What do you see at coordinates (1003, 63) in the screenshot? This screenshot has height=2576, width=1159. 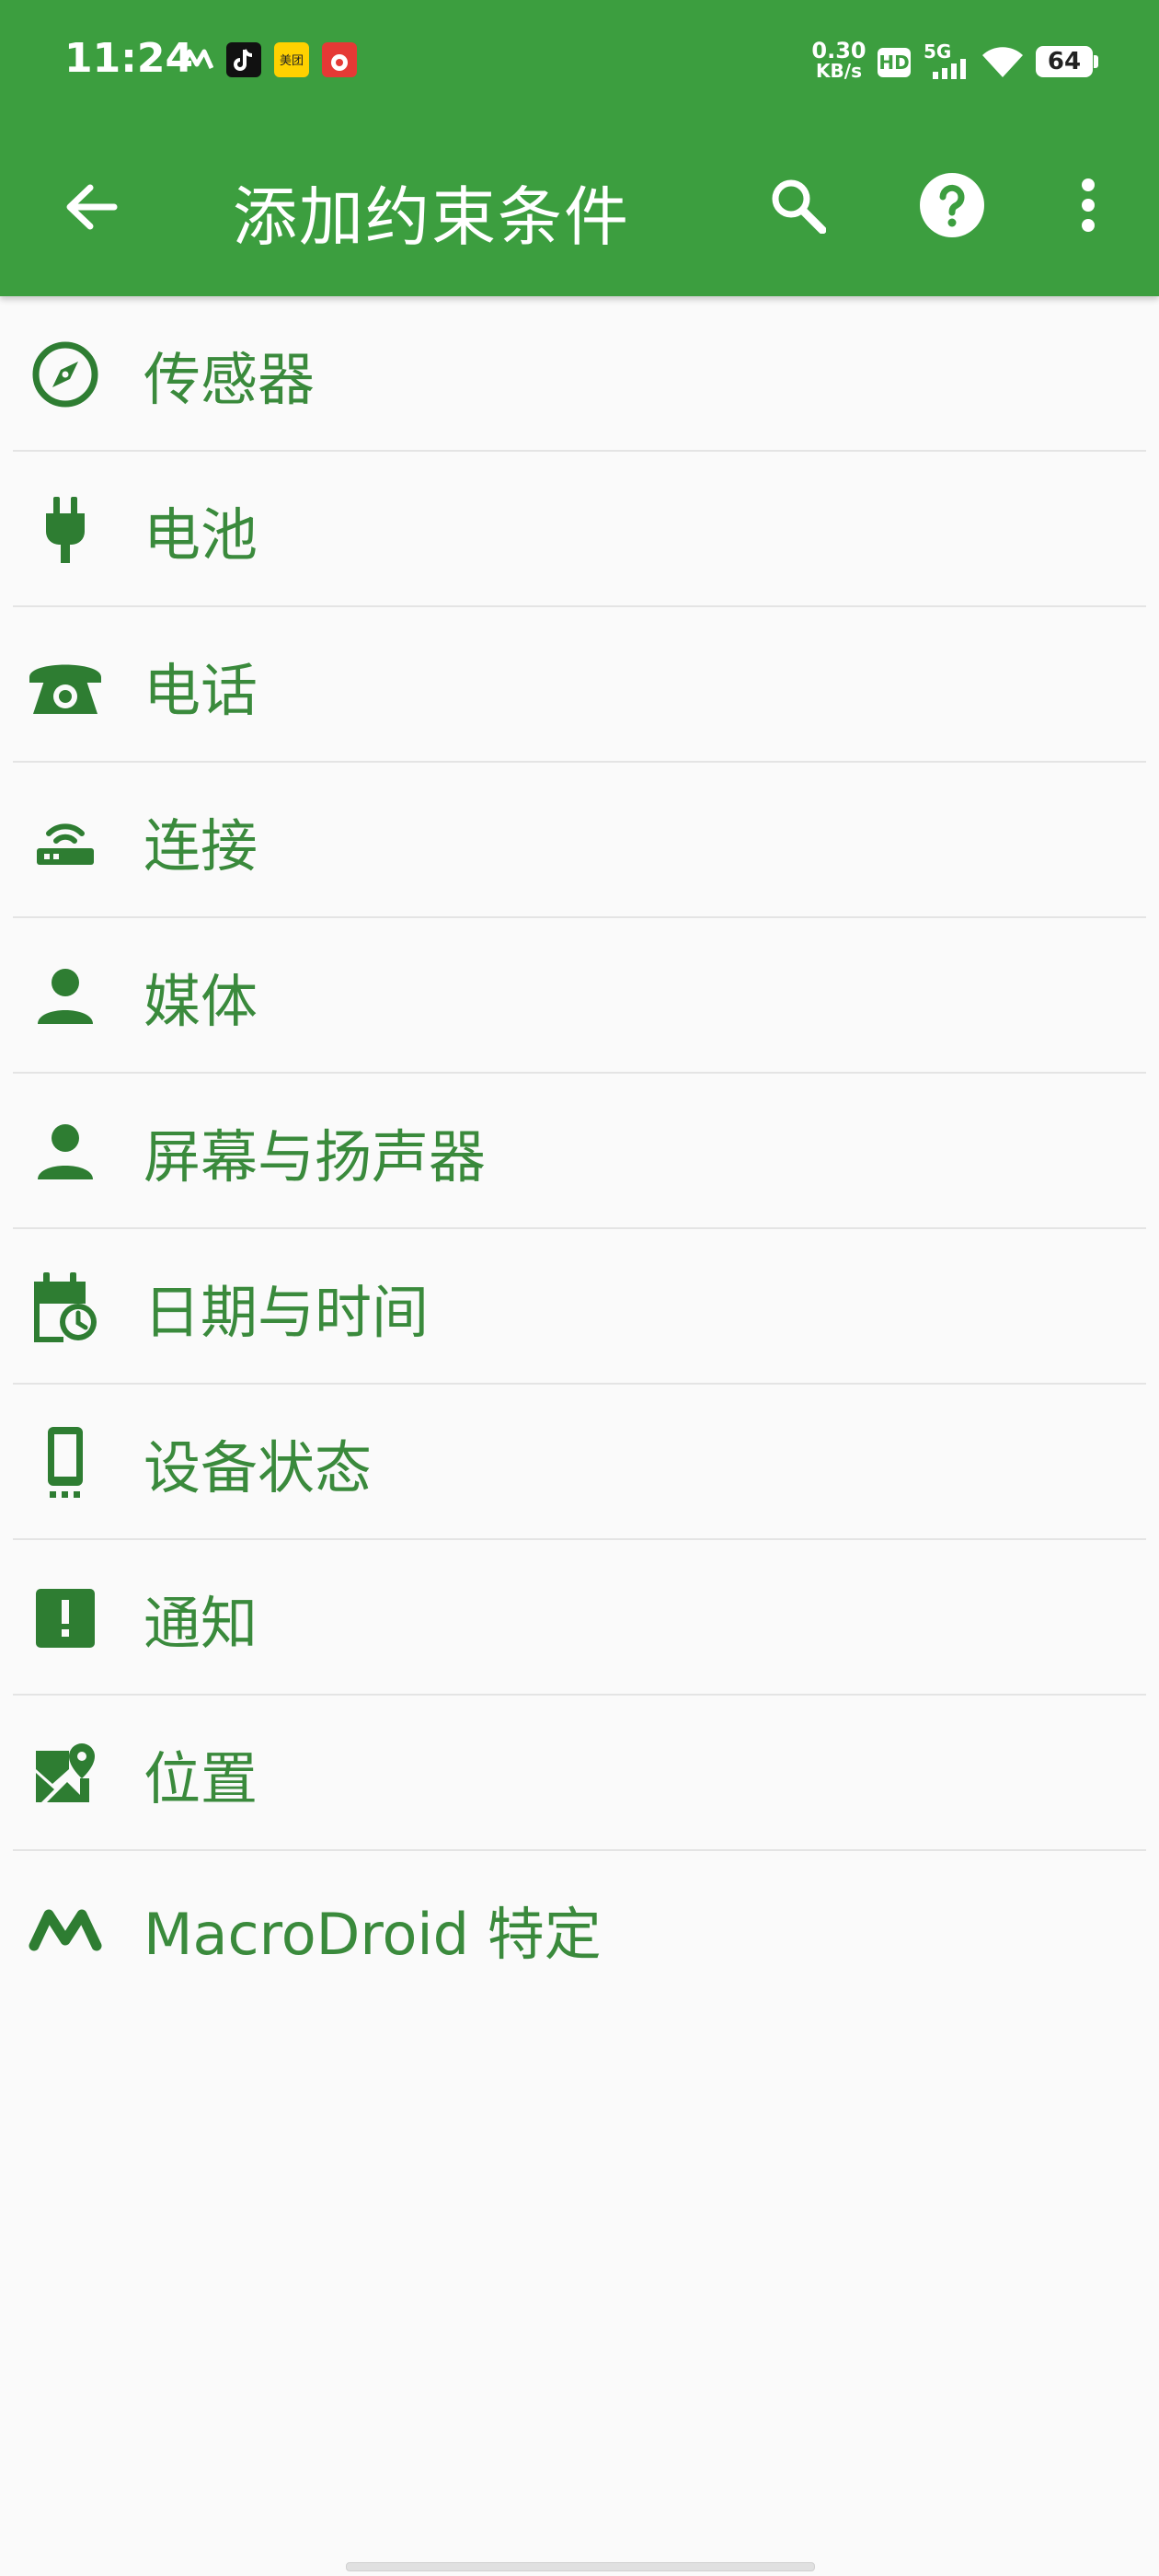 I see `wifi-icon` at bounding box center [1003, 63].